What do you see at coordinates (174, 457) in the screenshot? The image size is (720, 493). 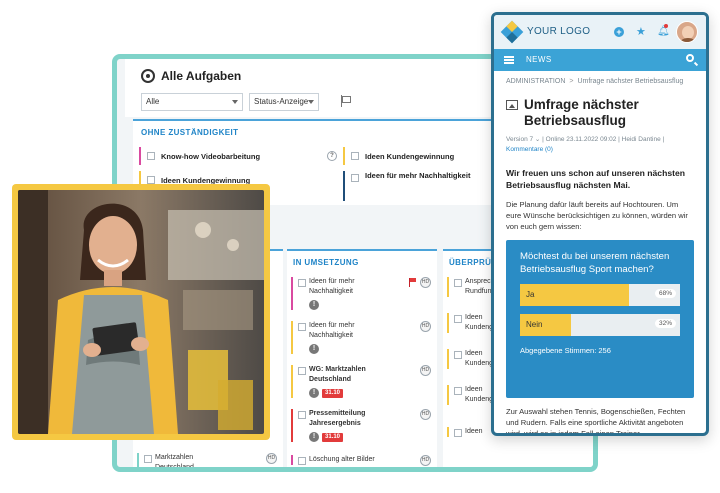 I see `task-title-line: Marktzahlen` at bounding box center [174, 457].